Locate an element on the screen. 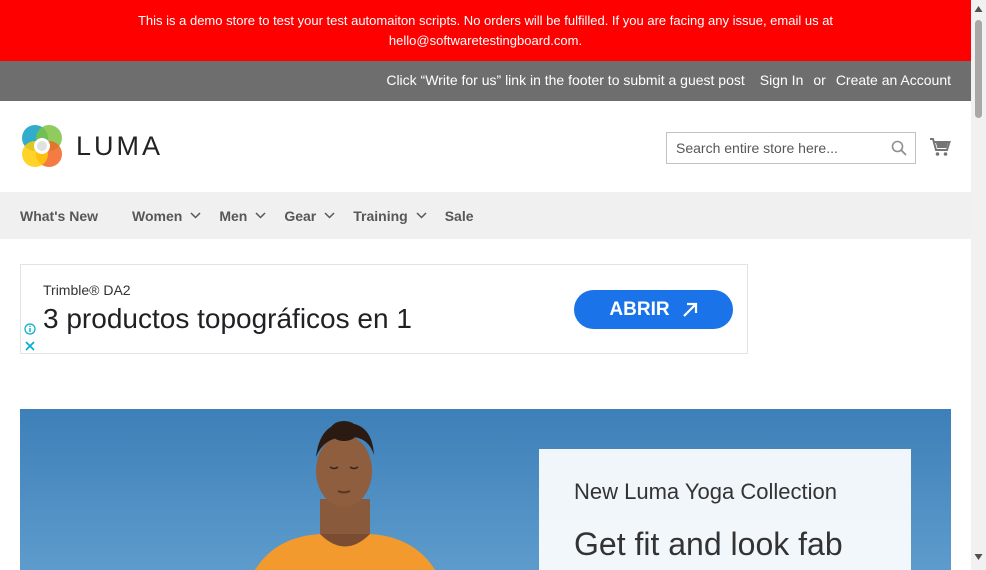  hero-title: Get fit and look fab is located at coordinates (708, 544).